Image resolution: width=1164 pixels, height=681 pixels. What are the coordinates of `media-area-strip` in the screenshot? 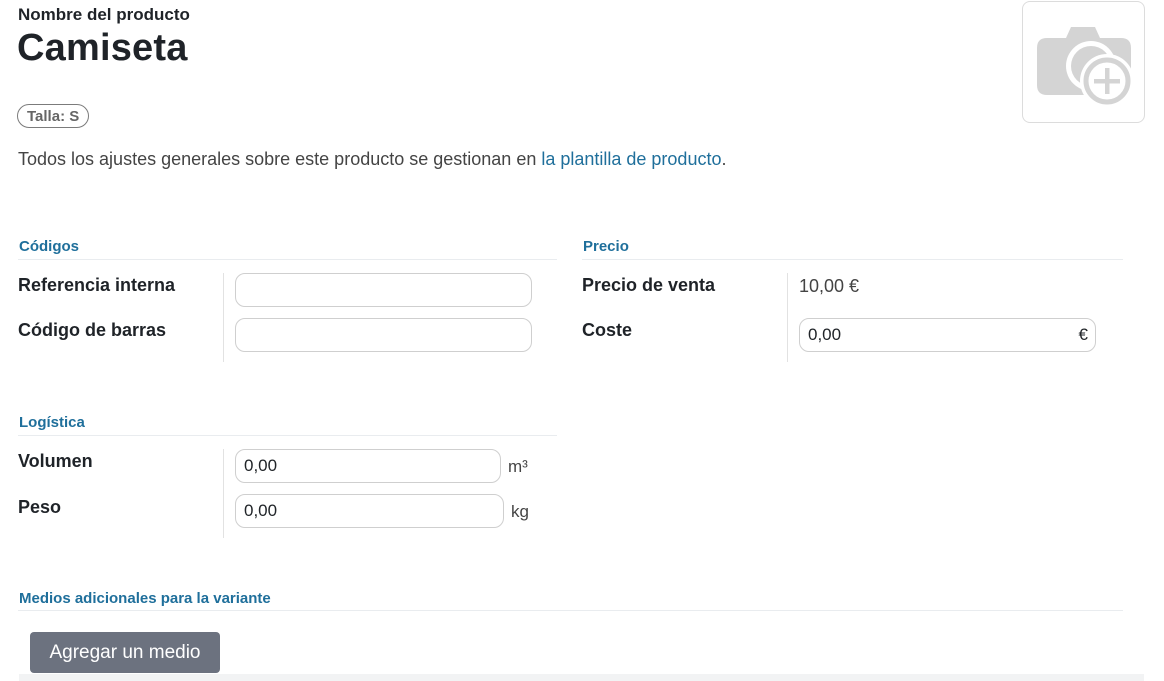 It's located at (581, 677).